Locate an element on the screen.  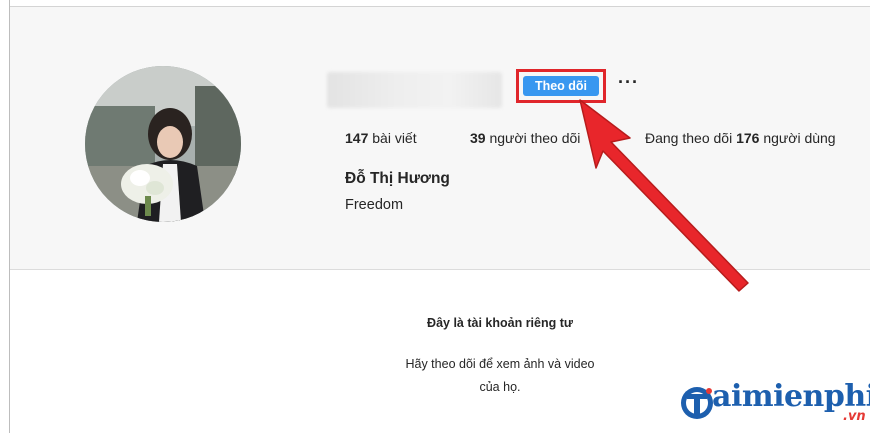
private-account-description: Hãy theo dõi để xem ảnh và video của họ. is located at coordinates (500, 376).